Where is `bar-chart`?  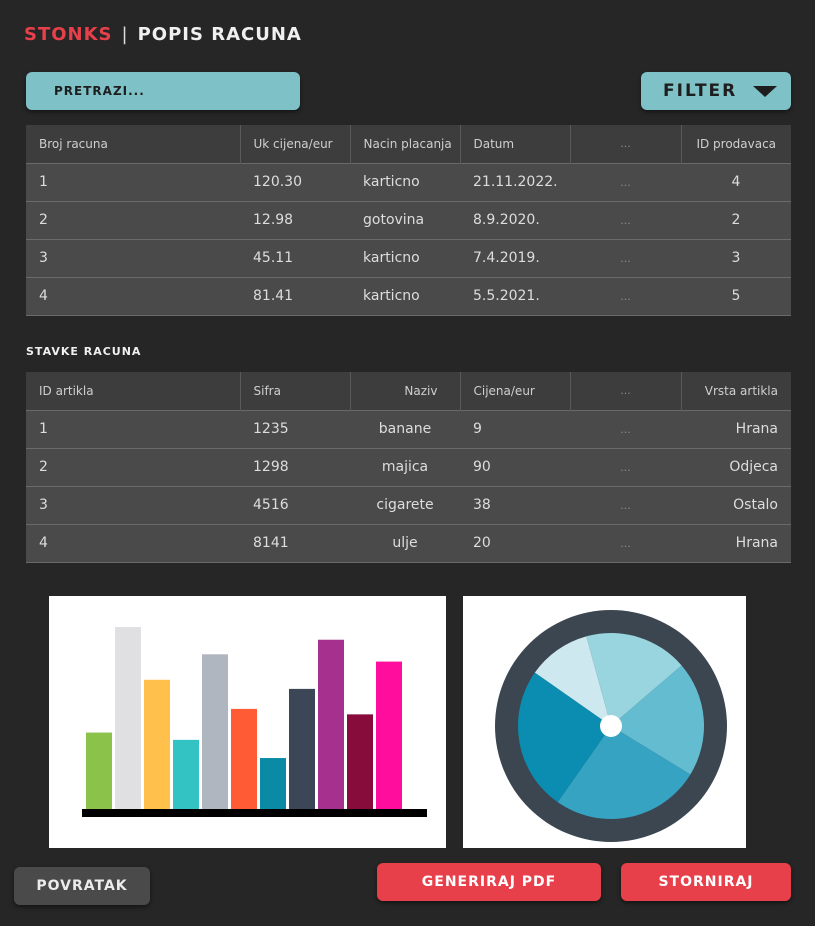
bar-chart is located at coordinates (254, 722).